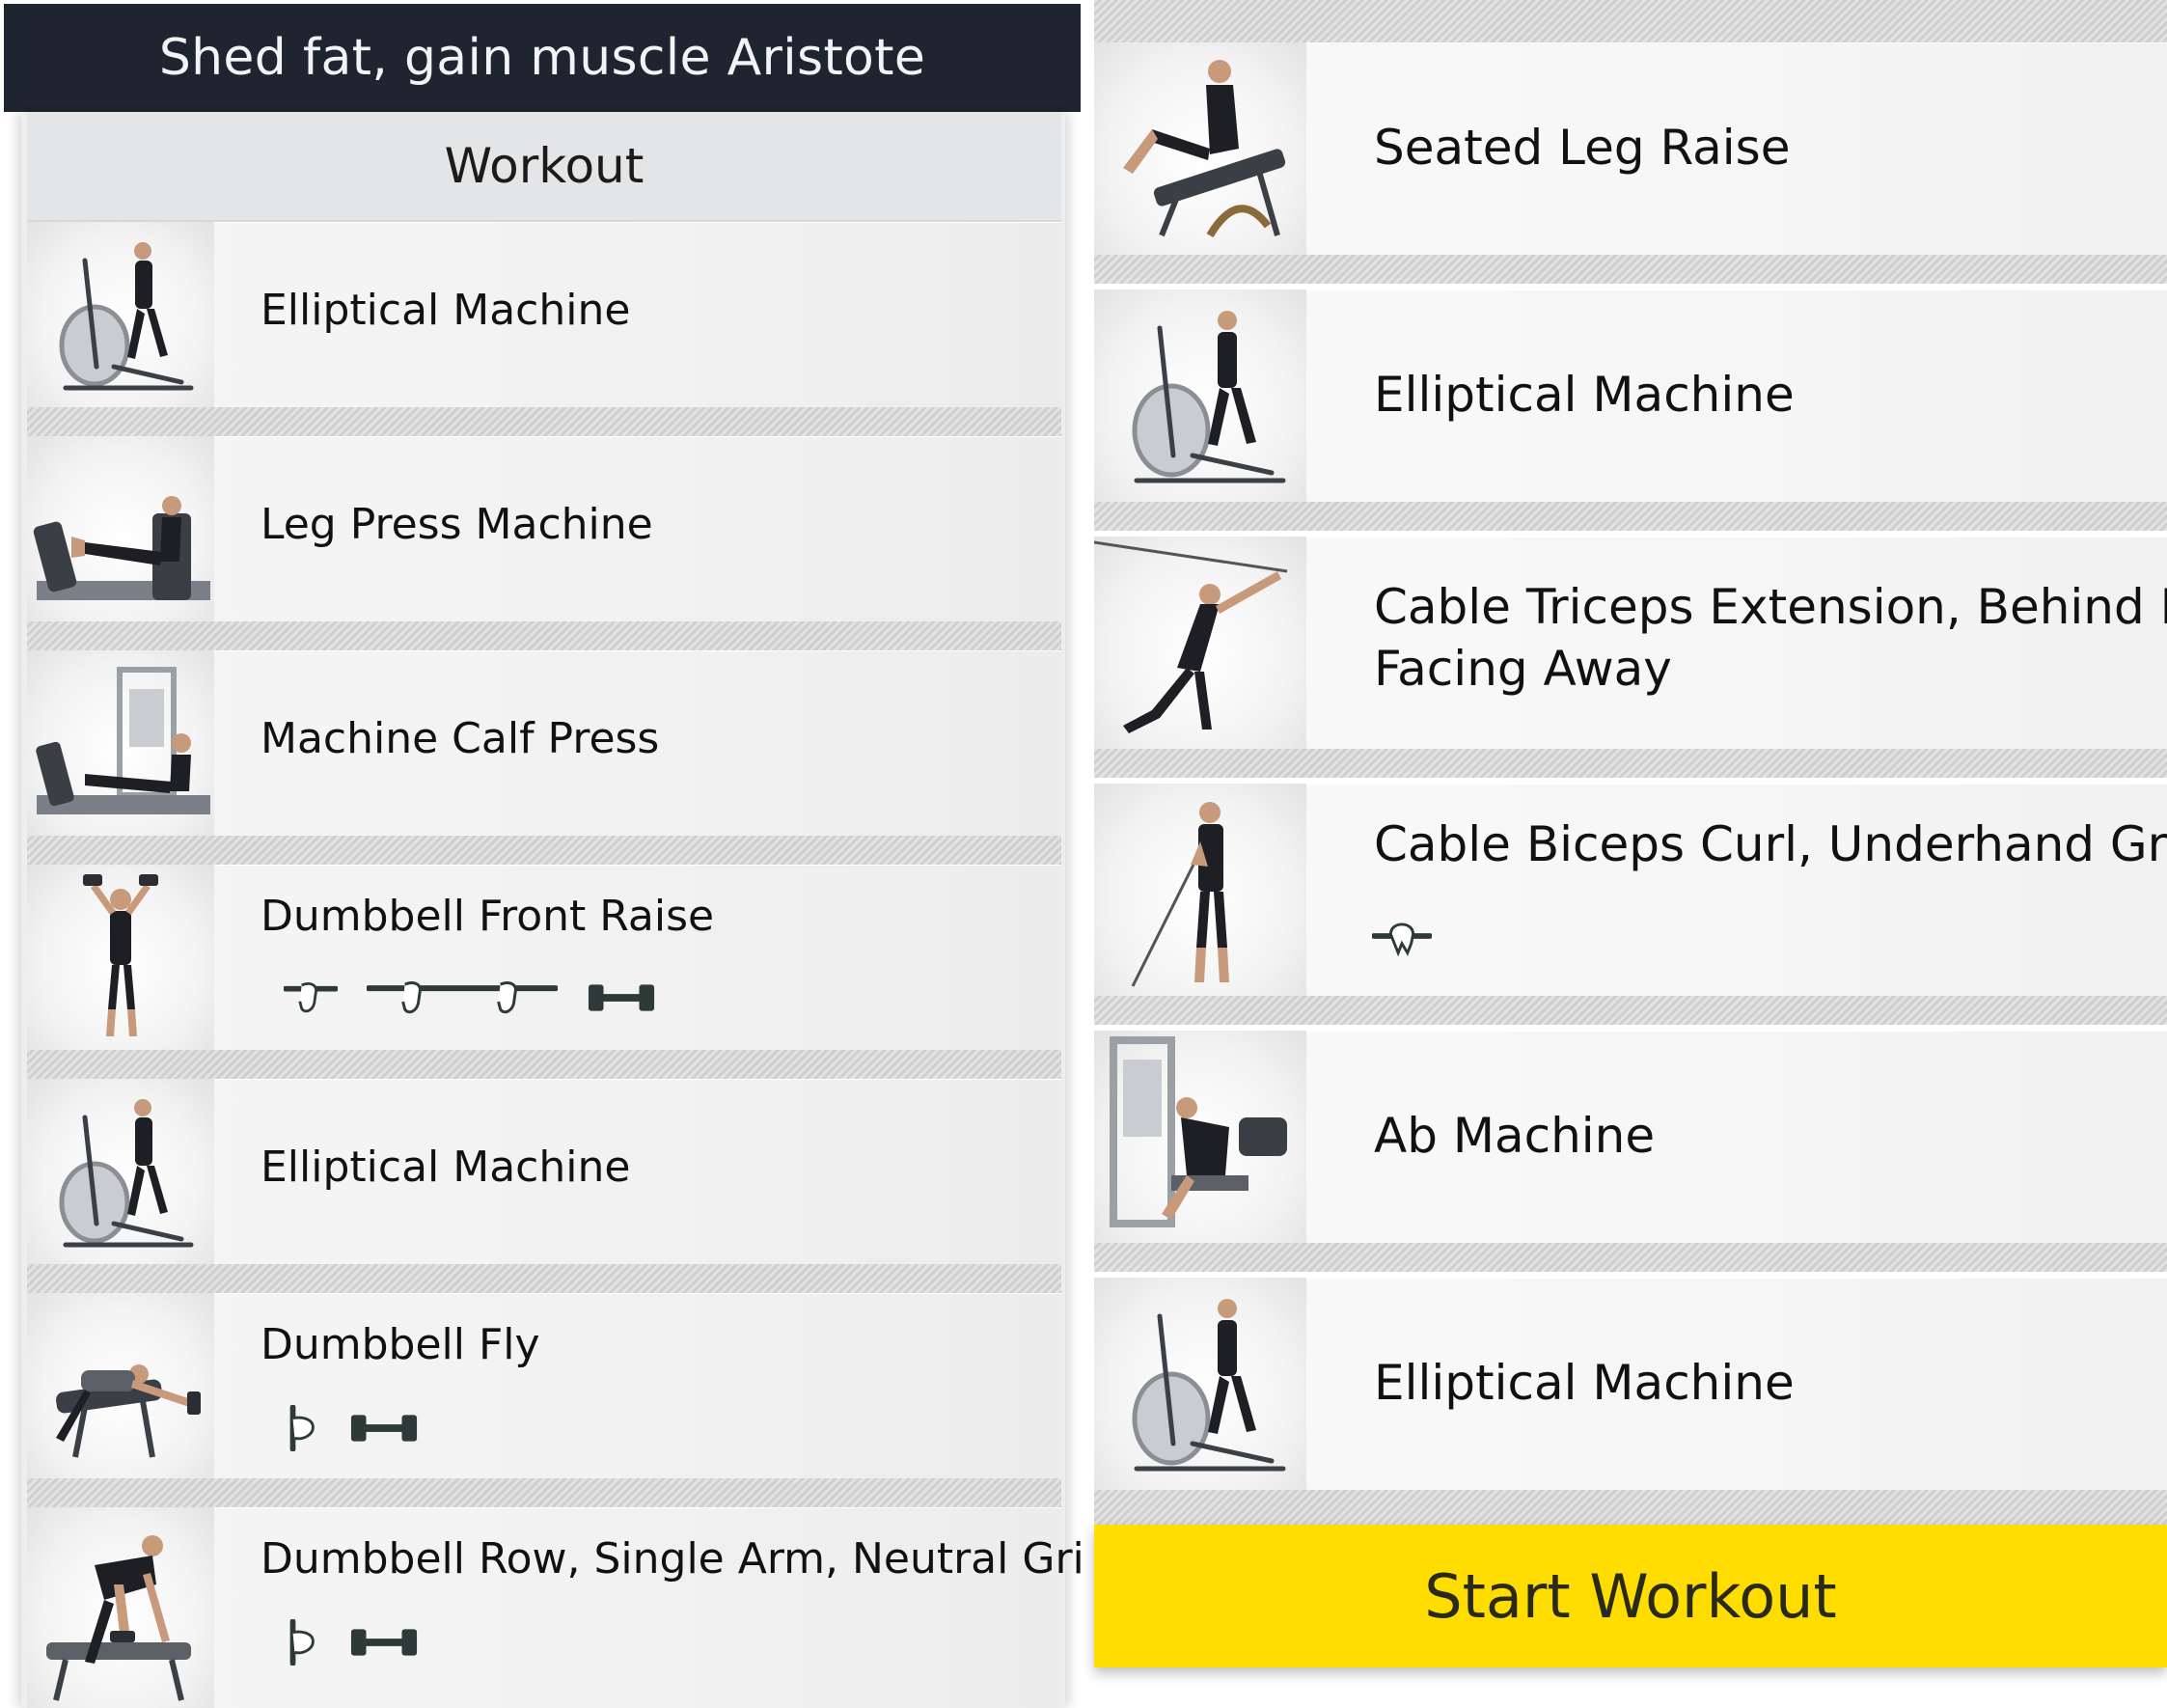  I want to click on exercise-row: Dumbbell Front Raise, so click(544, 957).